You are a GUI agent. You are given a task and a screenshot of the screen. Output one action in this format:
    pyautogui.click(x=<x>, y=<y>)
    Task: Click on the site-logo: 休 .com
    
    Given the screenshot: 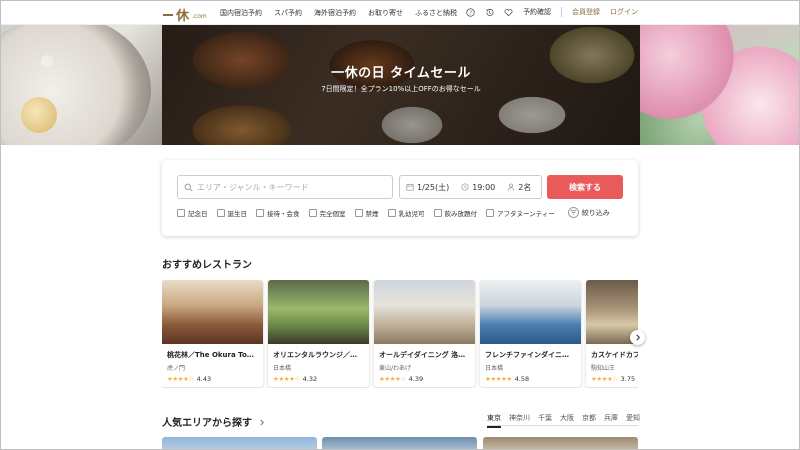 What is the action you would take?
    pyautogui.click(x=185, y=14)
    